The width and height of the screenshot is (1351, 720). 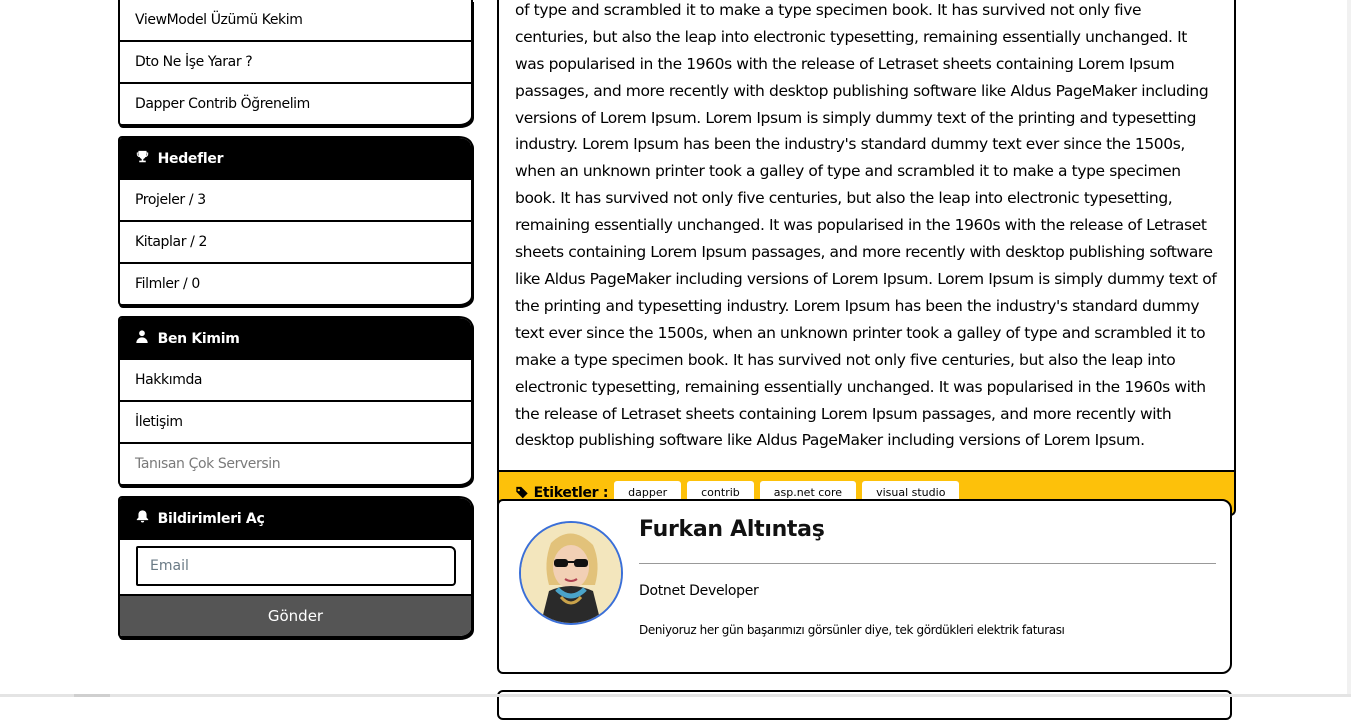 What do you see at coordinates (295, 615) in the screenshot?
I see `submit-button: Gönder` at bounding box center [295, 615].